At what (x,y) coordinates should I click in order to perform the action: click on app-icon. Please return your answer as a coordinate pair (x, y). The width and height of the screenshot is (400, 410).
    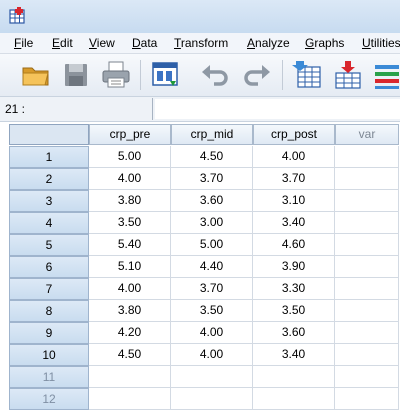
    Looking at the image, I should click on (18, 16).